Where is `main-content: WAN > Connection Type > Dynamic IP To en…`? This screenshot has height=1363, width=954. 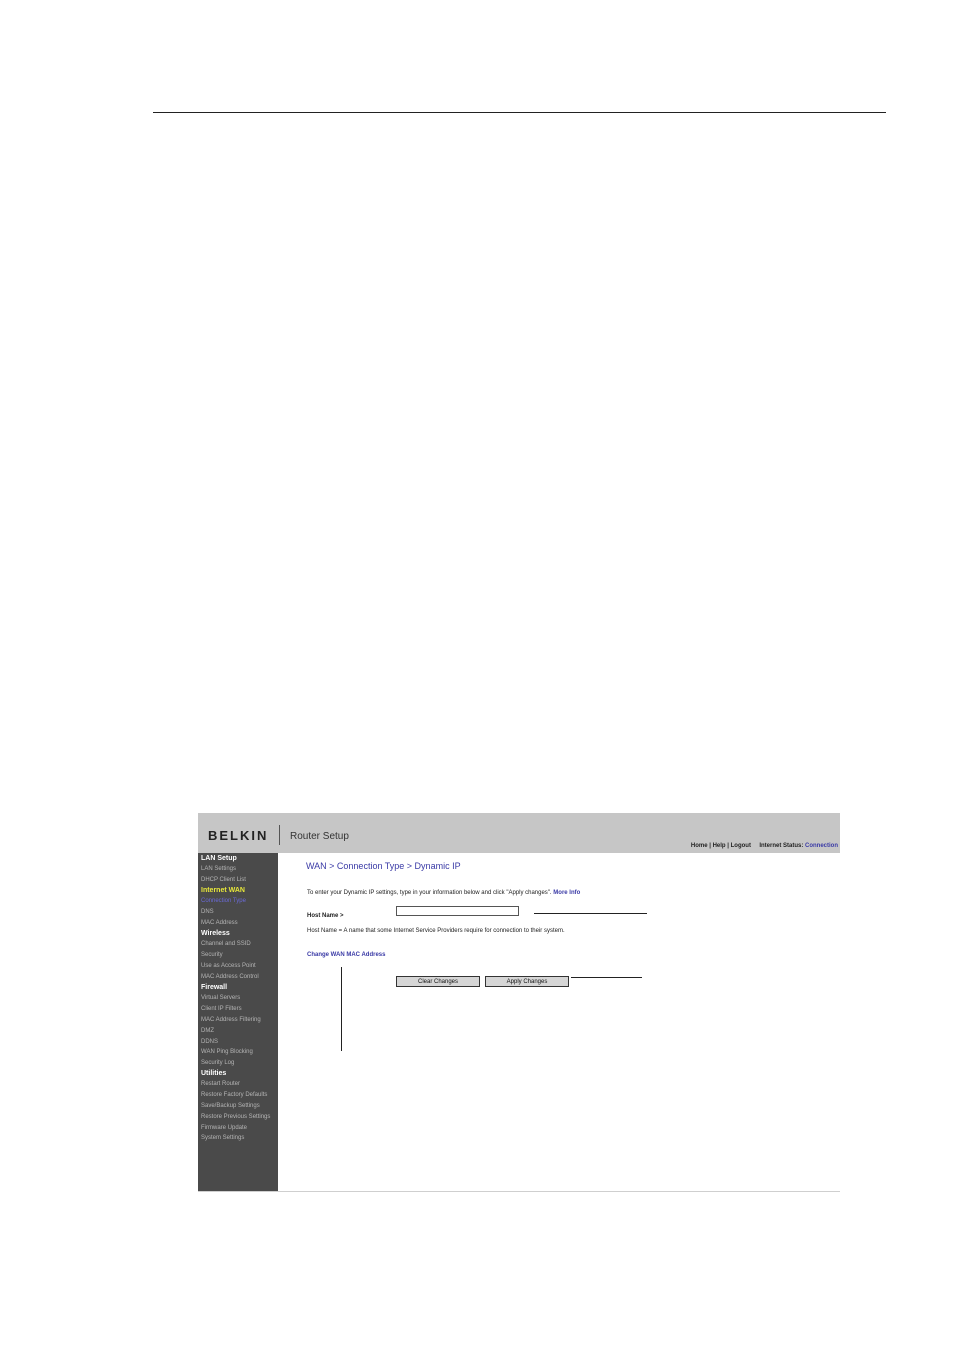
main-content: WAN > Connection Type > Dynamic IP To en… is located at coordinates (559, 1022).